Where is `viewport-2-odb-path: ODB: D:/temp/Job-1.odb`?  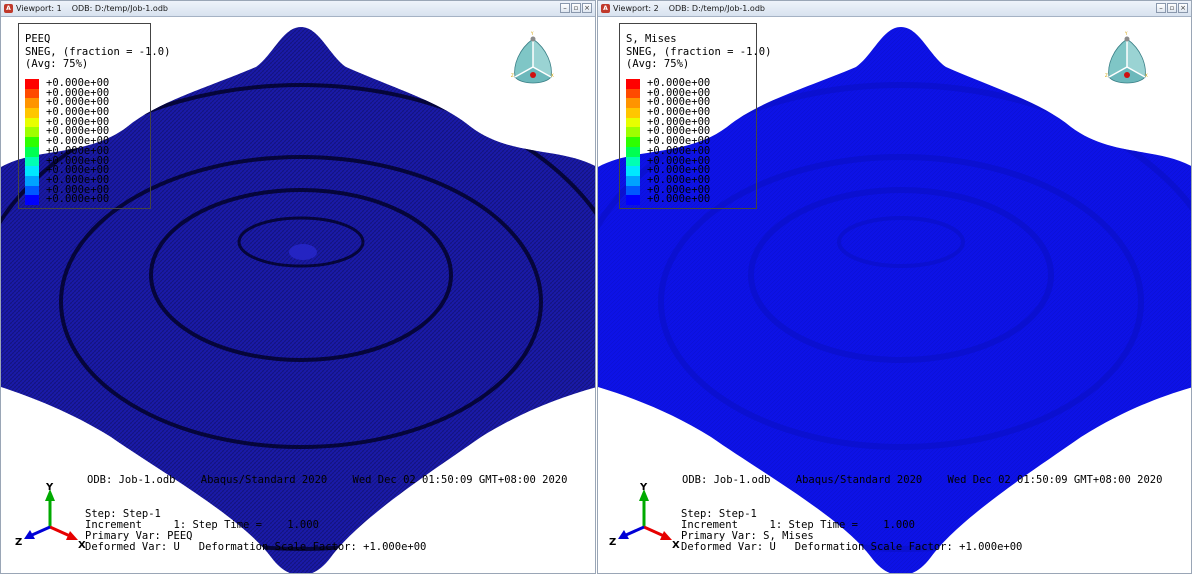 viewport-2-odb-path: ODB: D:/temp/Job-1.odb is located at coordinates (716, 8).